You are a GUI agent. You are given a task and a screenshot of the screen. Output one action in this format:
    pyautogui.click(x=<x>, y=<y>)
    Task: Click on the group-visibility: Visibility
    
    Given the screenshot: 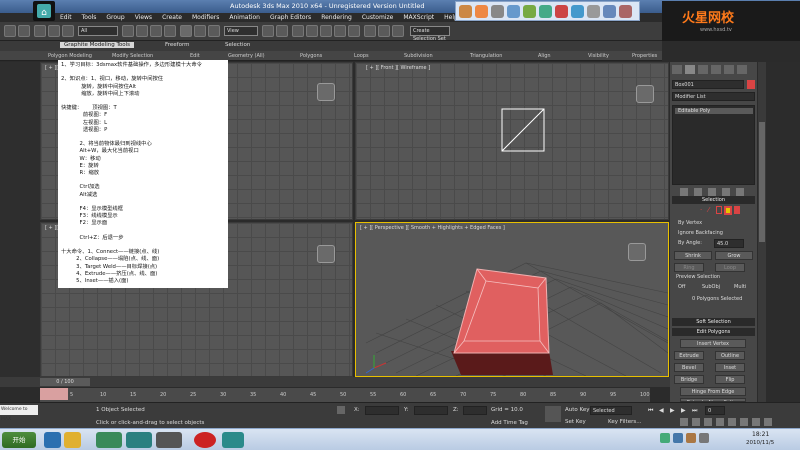 What is the action you would take?
    pyautogui.click(x=598, y=56)
    